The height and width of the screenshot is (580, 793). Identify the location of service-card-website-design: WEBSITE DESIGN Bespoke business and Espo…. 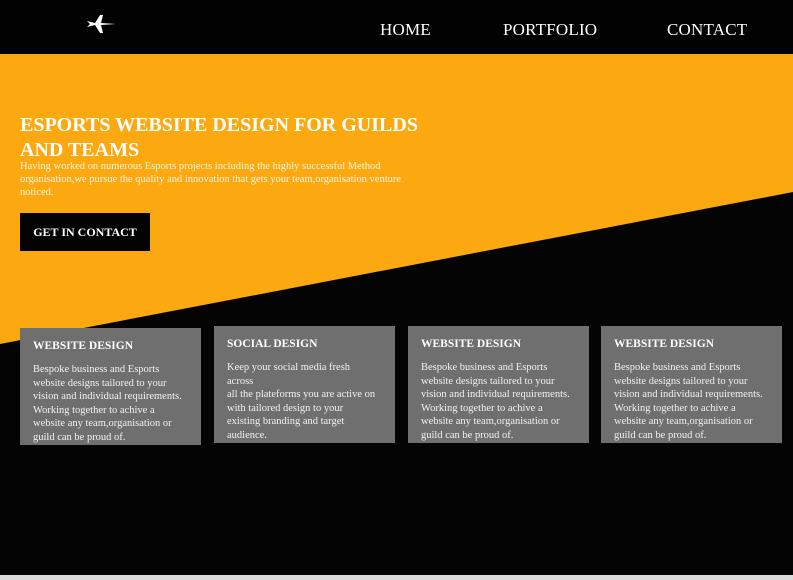
(110, 386).